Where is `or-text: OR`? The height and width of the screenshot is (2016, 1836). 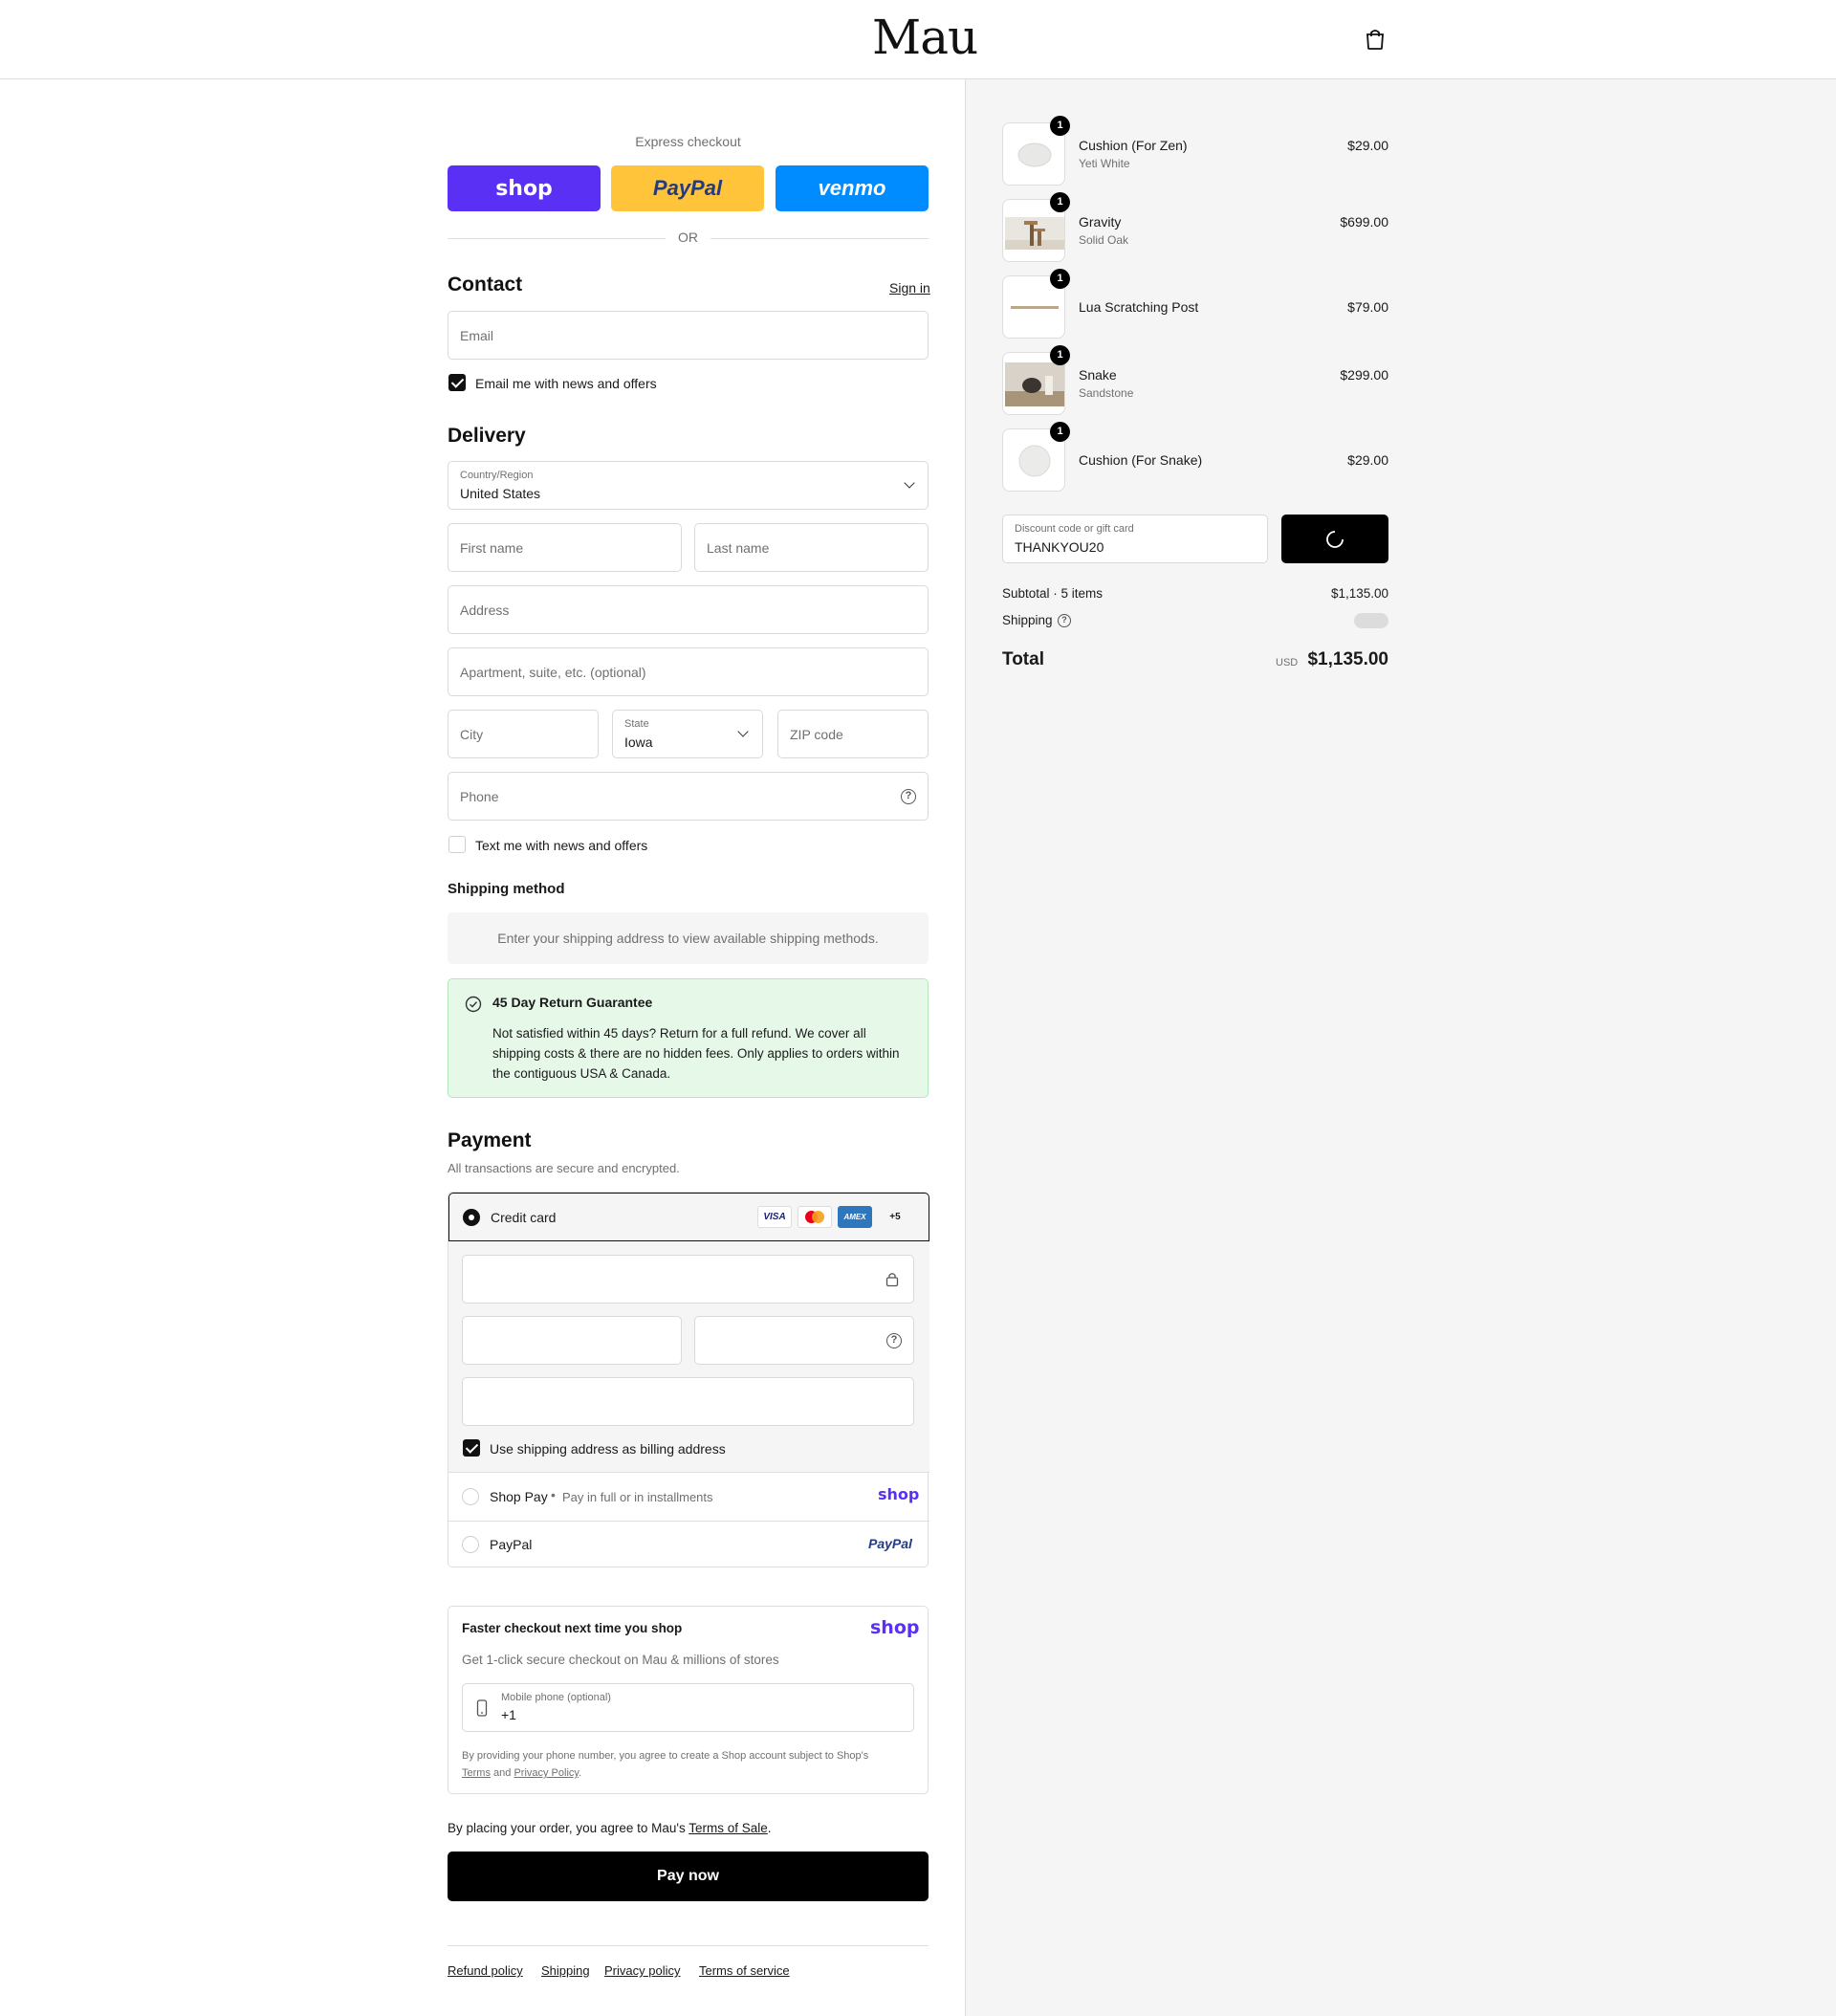 or-text: OR is located at coordinates (688, 237).